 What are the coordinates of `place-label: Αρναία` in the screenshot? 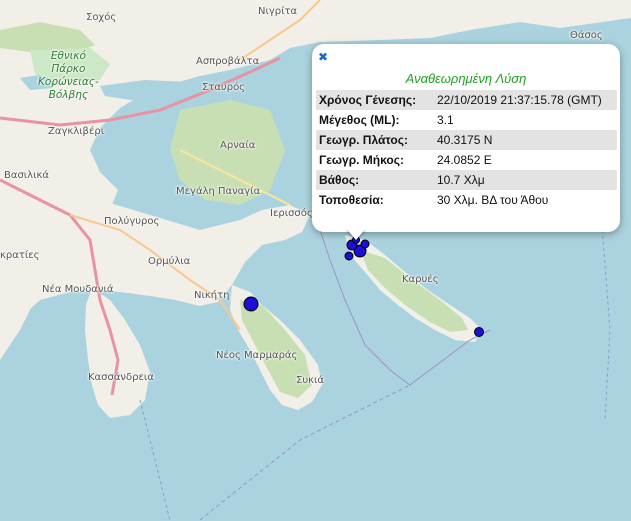 It's located at (238, 145).